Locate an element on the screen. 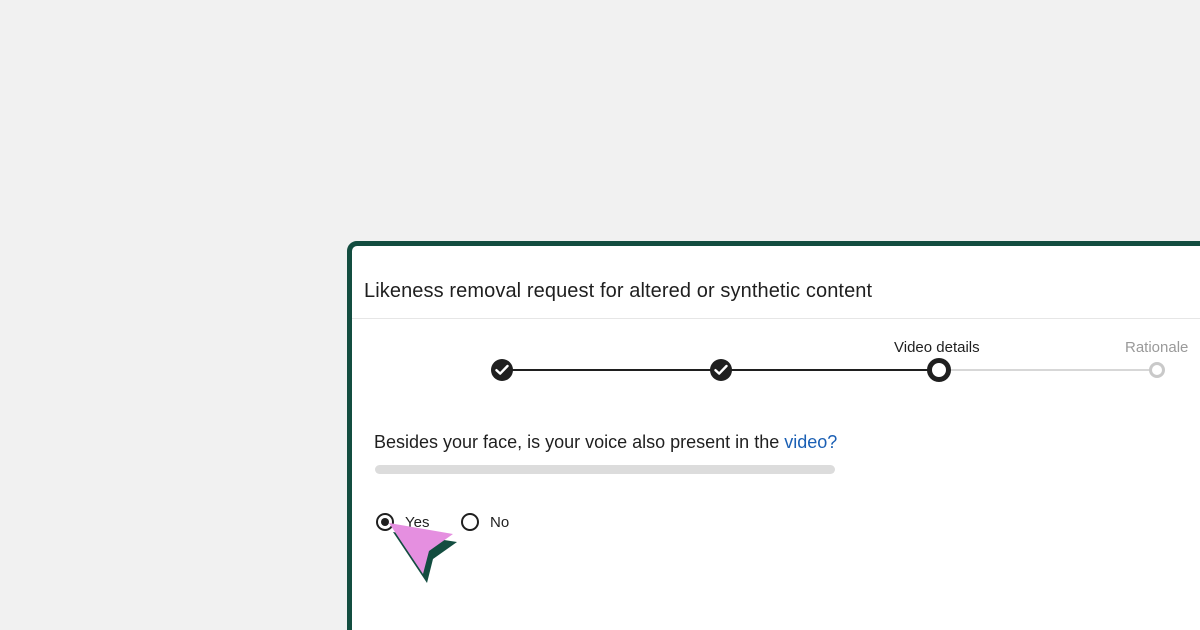  step-label-rationale: Rationale is located at coordinates (1157, 347).